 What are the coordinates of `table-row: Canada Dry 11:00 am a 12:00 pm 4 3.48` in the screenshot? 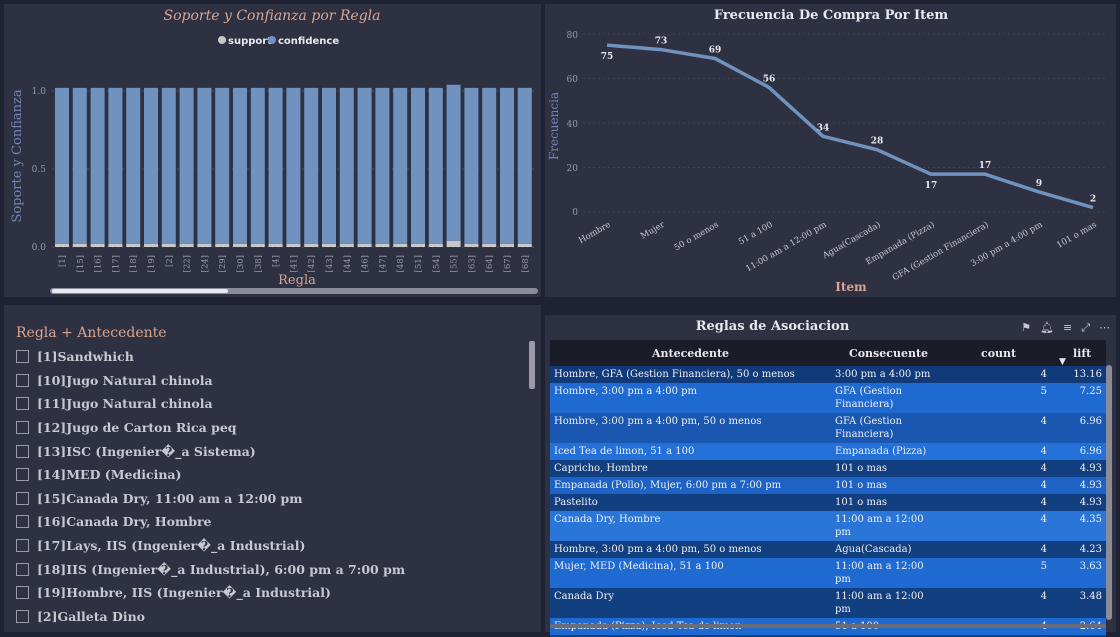 It's located at (828, 603).